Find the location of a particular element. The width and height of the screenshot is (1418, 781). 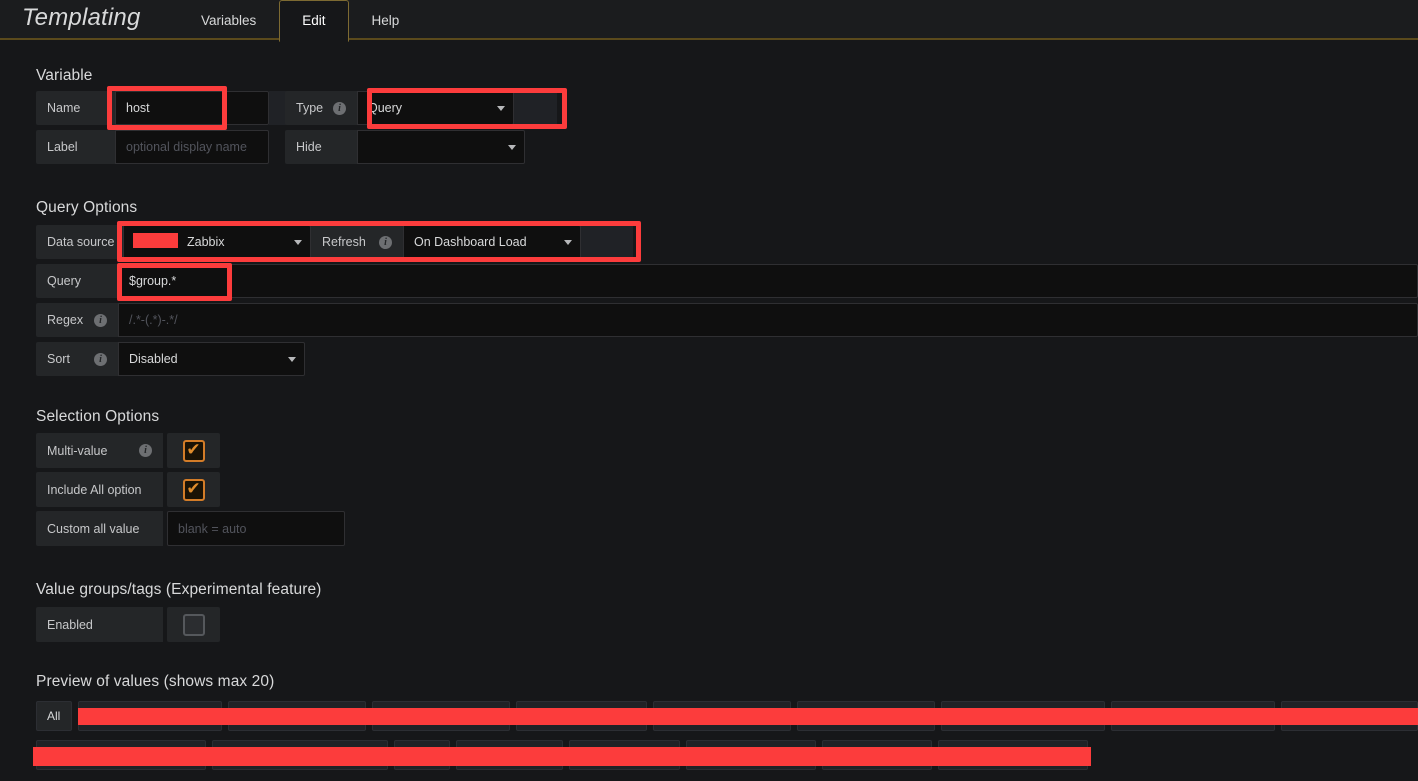

variable-label-row: Label optional display name is located at coordinates (152, 147).